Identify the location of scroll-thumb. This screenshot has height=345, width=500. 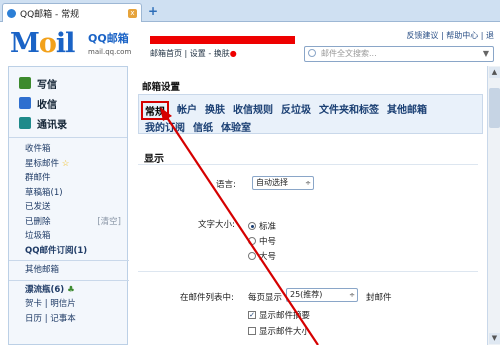
(494, 108).